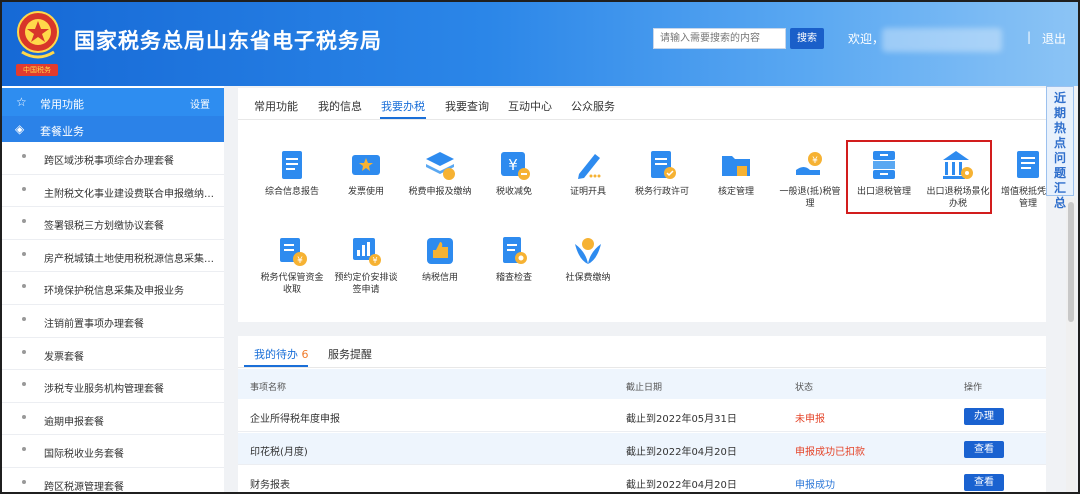 This screenshot has width=1080, height=494. I want to click on sidebar-package-header: ◈ 套餐业务, so click(113, 129).